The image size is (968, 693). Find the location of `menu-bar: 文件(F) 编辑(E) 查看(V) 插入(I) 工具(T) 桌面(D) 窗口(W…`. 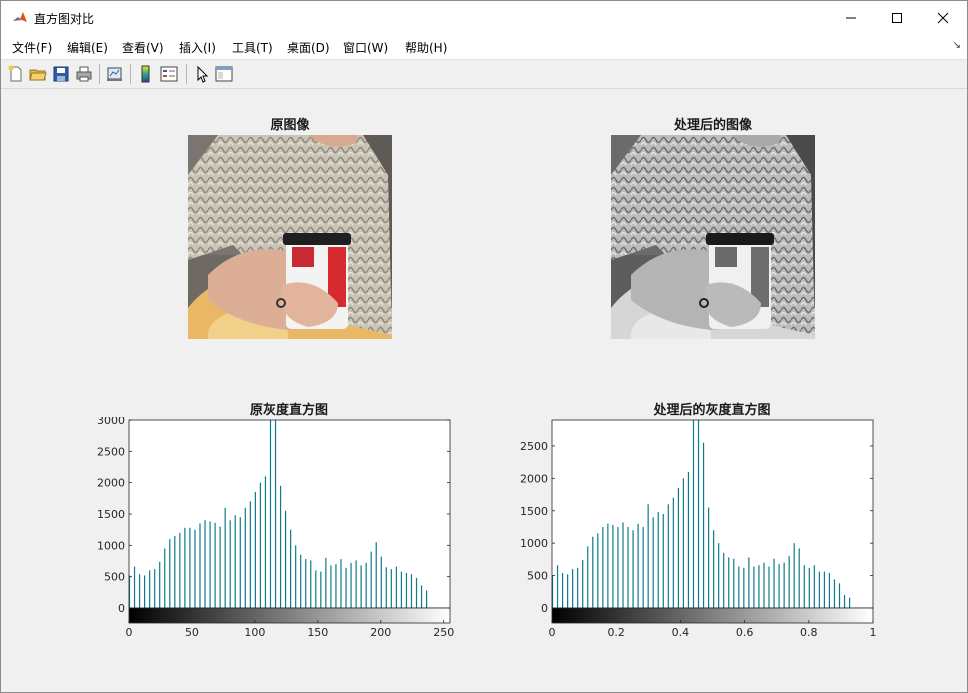

menu-bar: 文件(F) 编辑(E) 查看(V) 插入(I) 工具(T) 桌面(D) 窗口(W… is located at coordinates (484, 47).